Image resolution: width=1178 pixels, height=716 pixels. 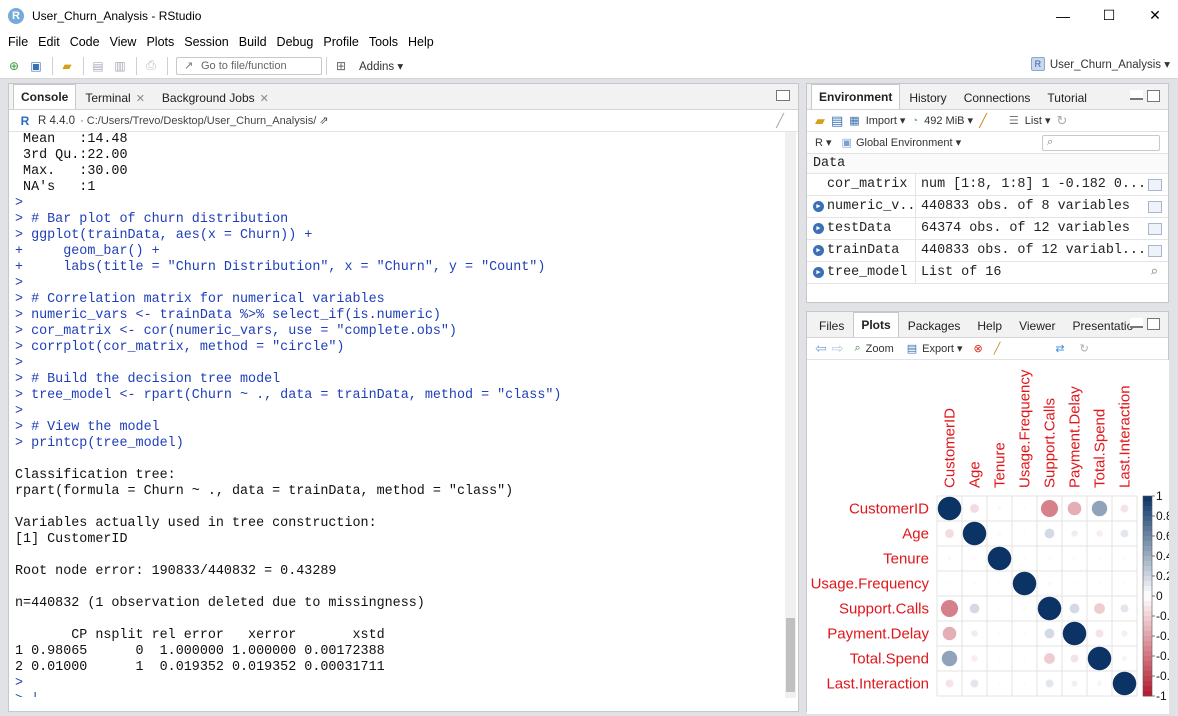 I want to click on window-title: User_Churn_Analysis - RStudio, so click(x=117, y=15).